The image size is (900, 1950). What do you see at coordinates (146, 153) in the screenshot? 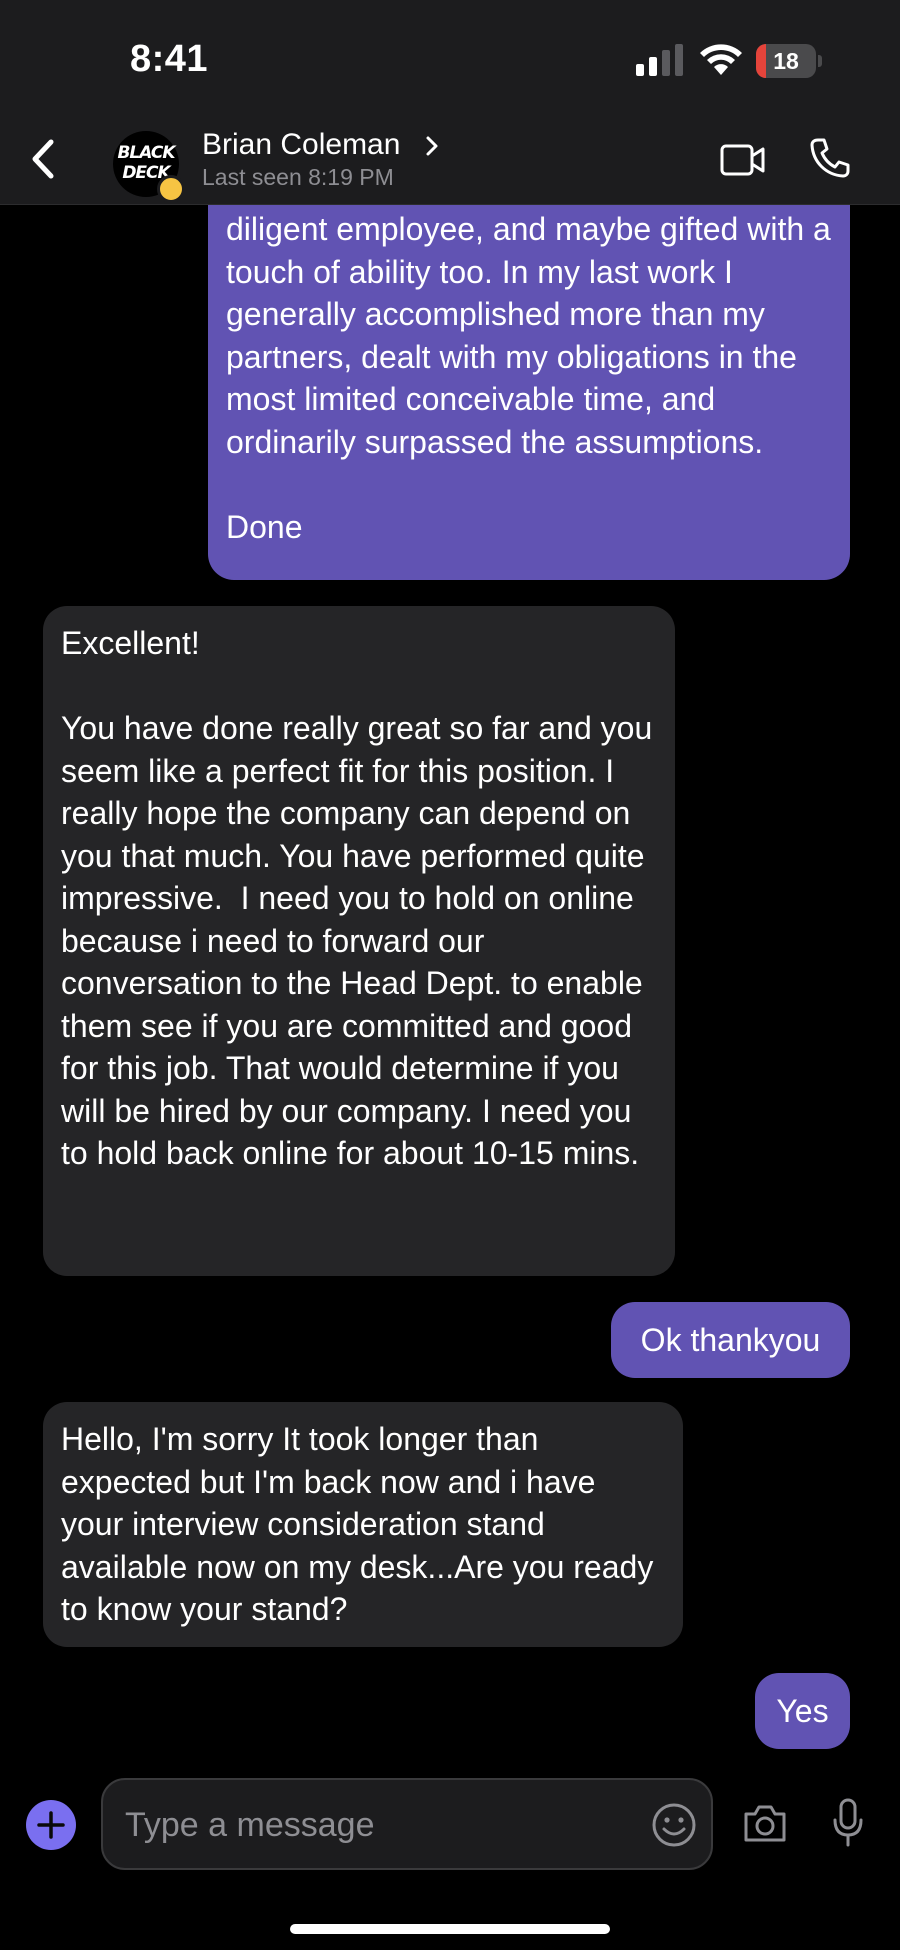
I see `avatar-logo-line1: BLACK` at bounding box center [146, 153].